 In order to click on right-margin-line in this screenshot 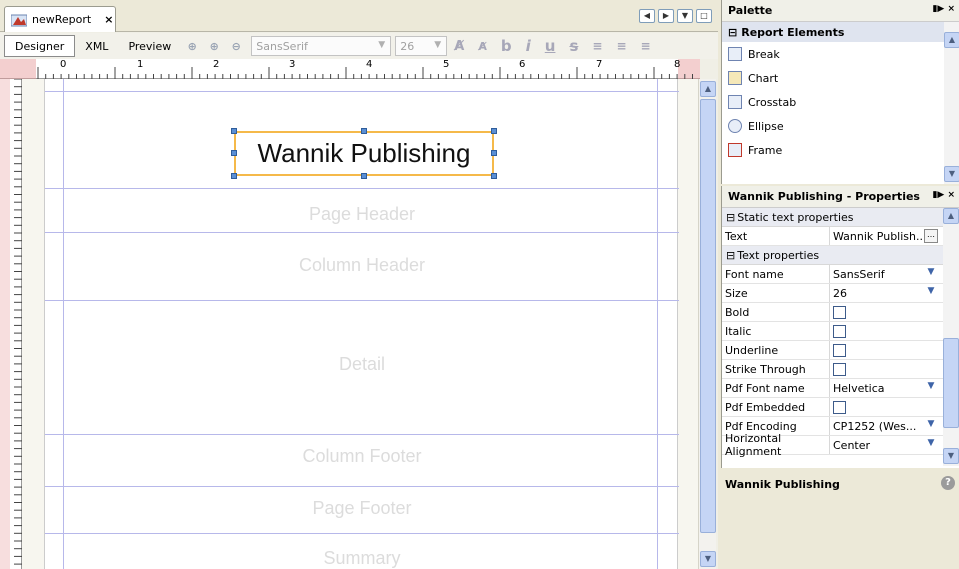, I will do `click(657, 324)`.